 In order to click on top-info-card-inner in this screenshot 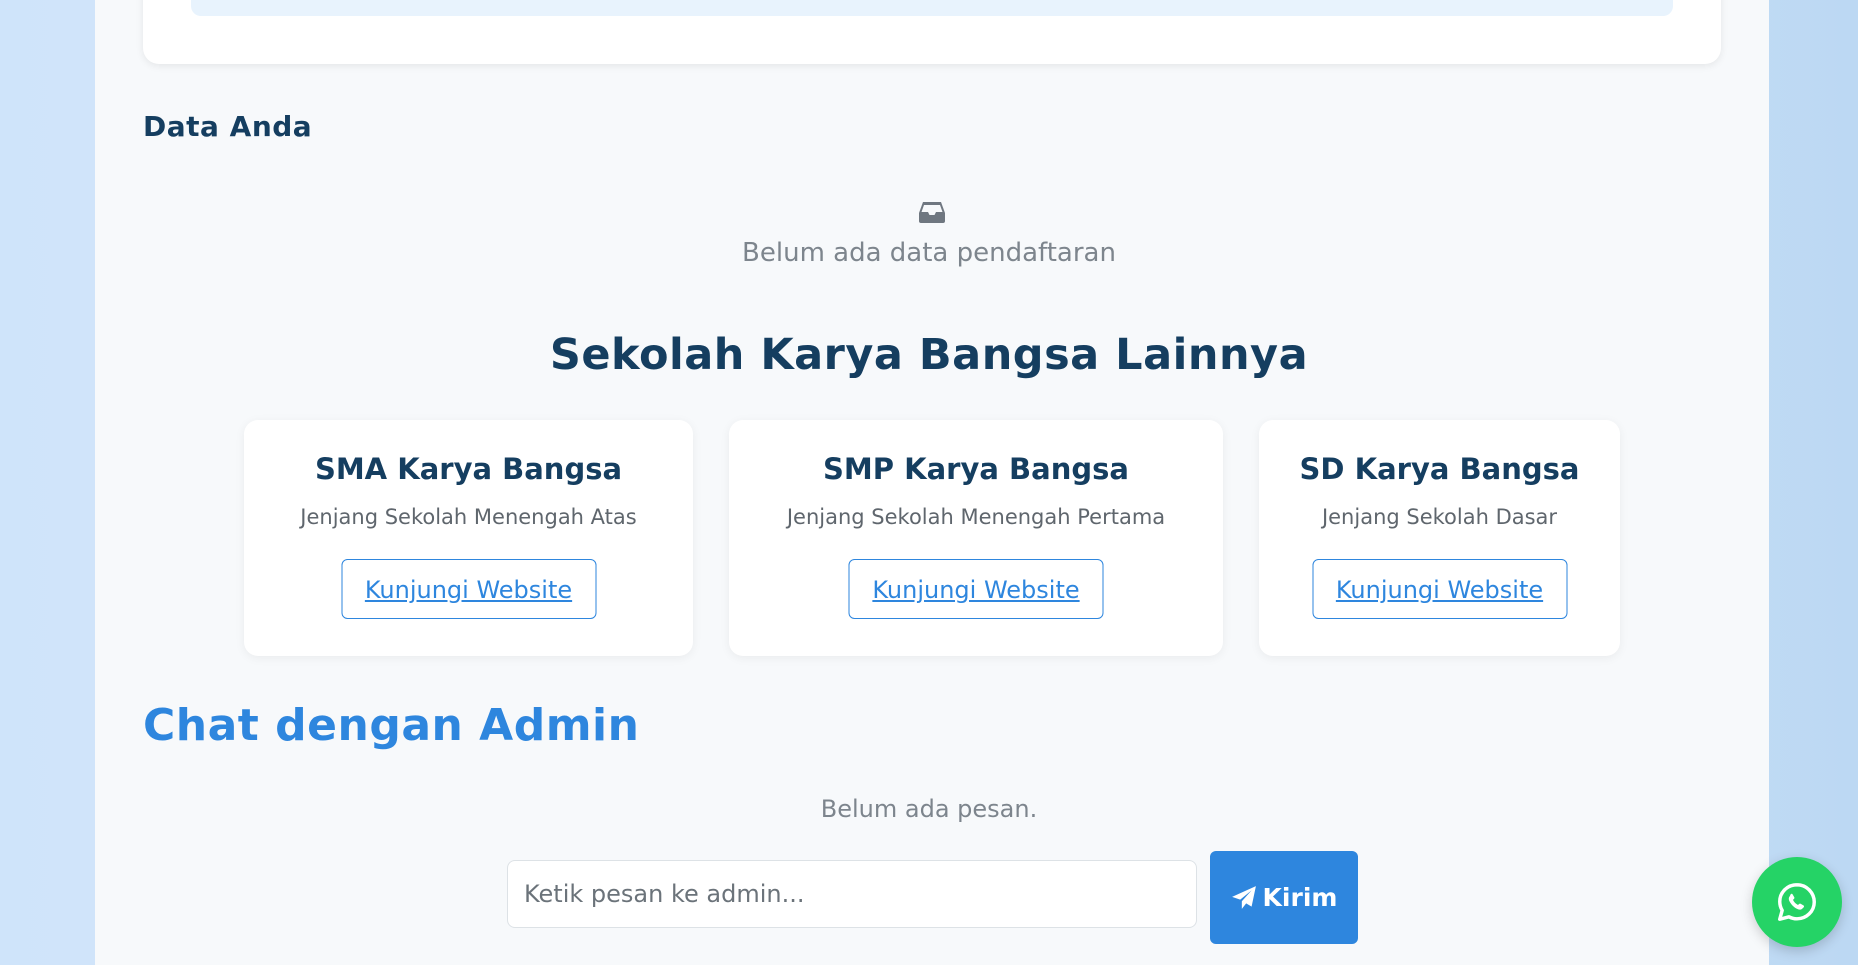, I will do `click(932, 8)`.